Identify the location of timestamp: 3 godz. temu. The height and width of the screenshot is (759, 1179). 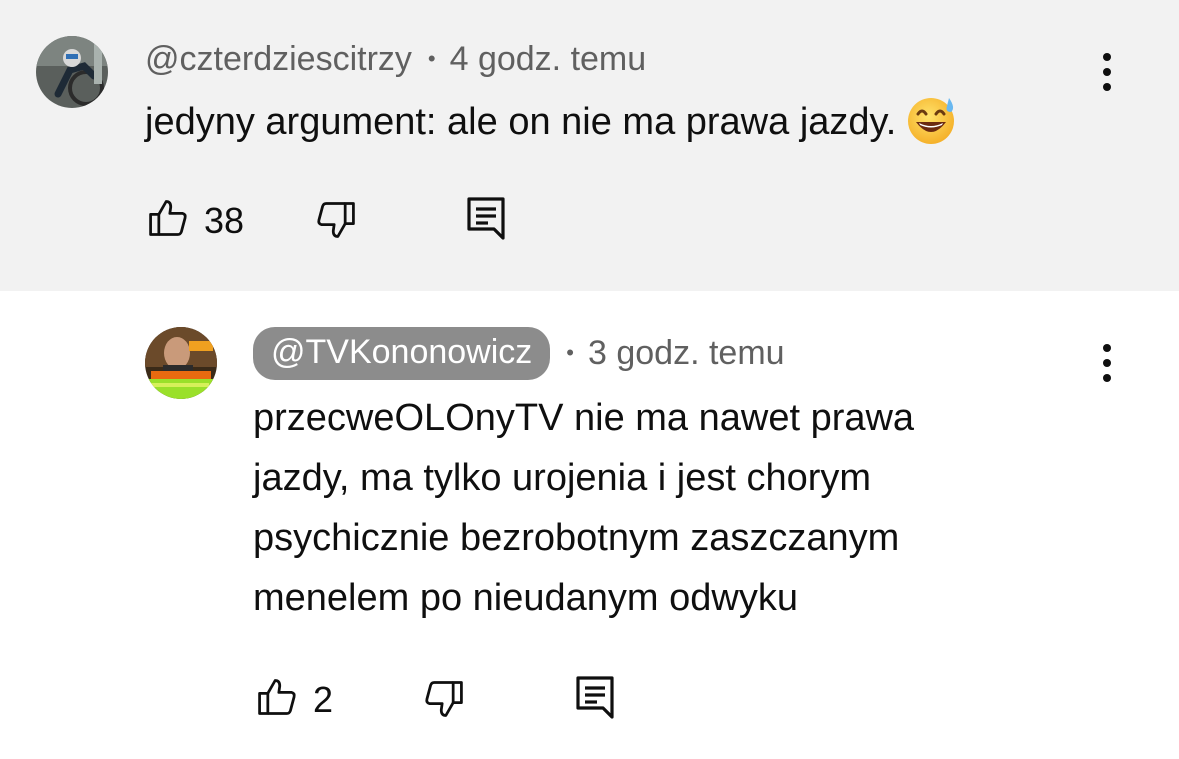
(686, 353).